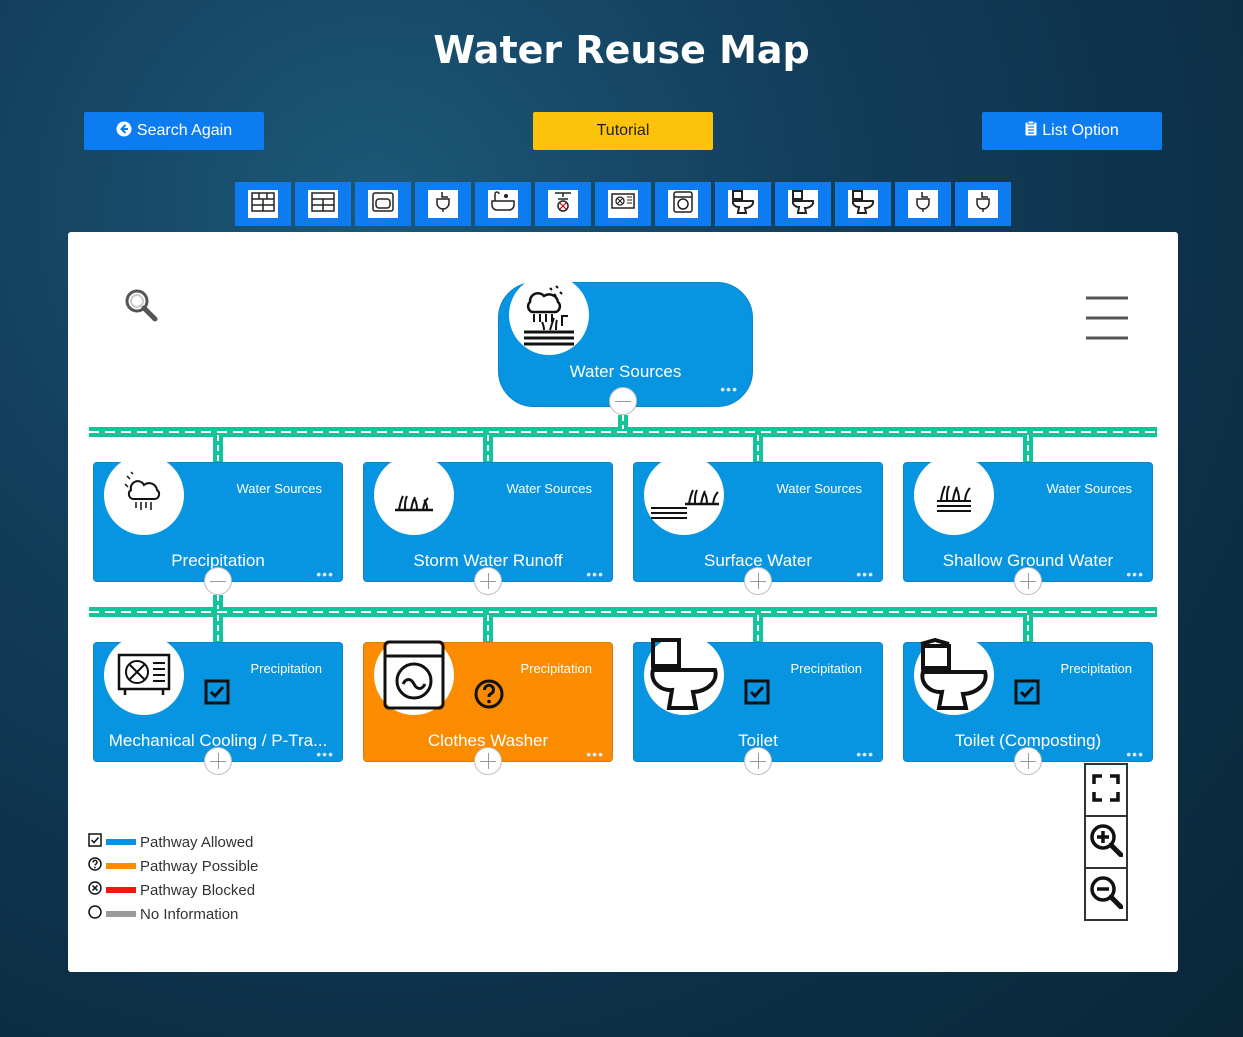  Describe the element at coordinates (1107, 320) in the screenshot. I see `hamburger-menu-icon` at that location.